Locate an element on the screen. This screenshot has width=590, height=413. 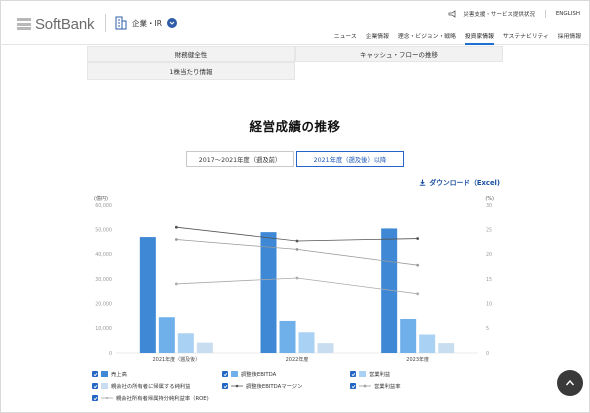
period-tabs: 2017〜2021年度（遡及前） 2021年度（遡及後）以降 is located at coordinates (295, 159).